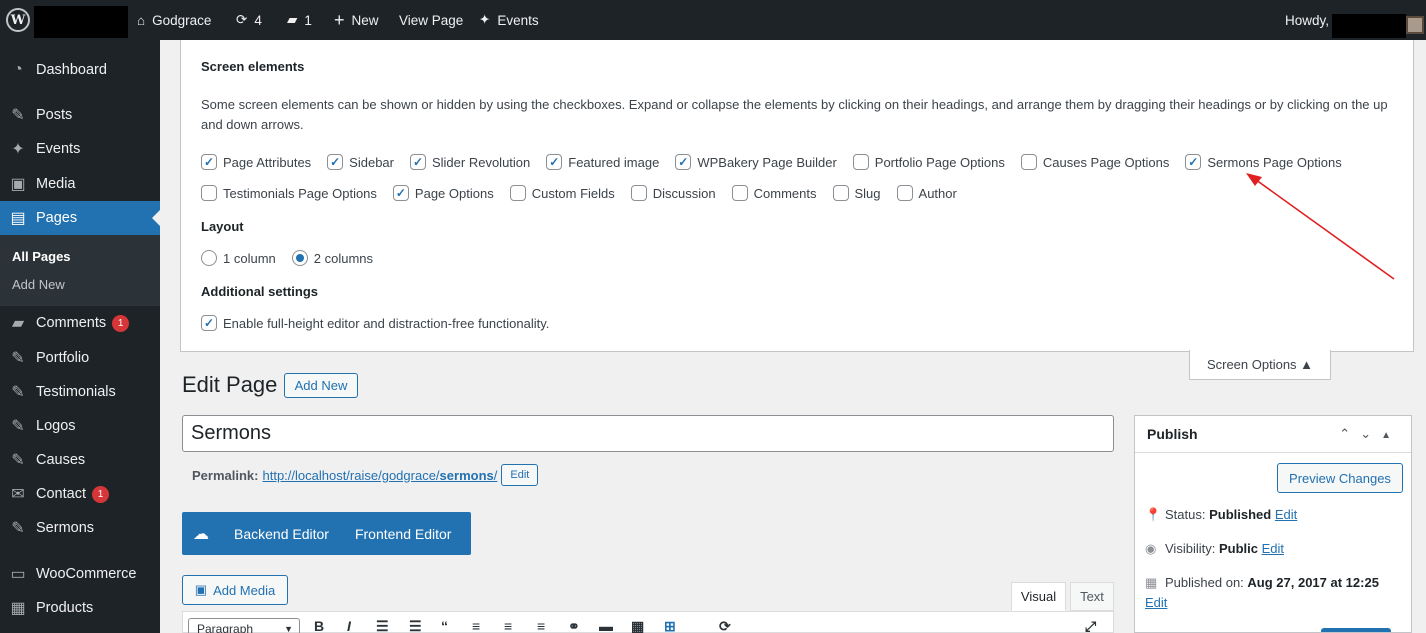 The image size is (1426, 633). I want to click on sidebar-item-pages: ▤ Pages, so click(80, 218).